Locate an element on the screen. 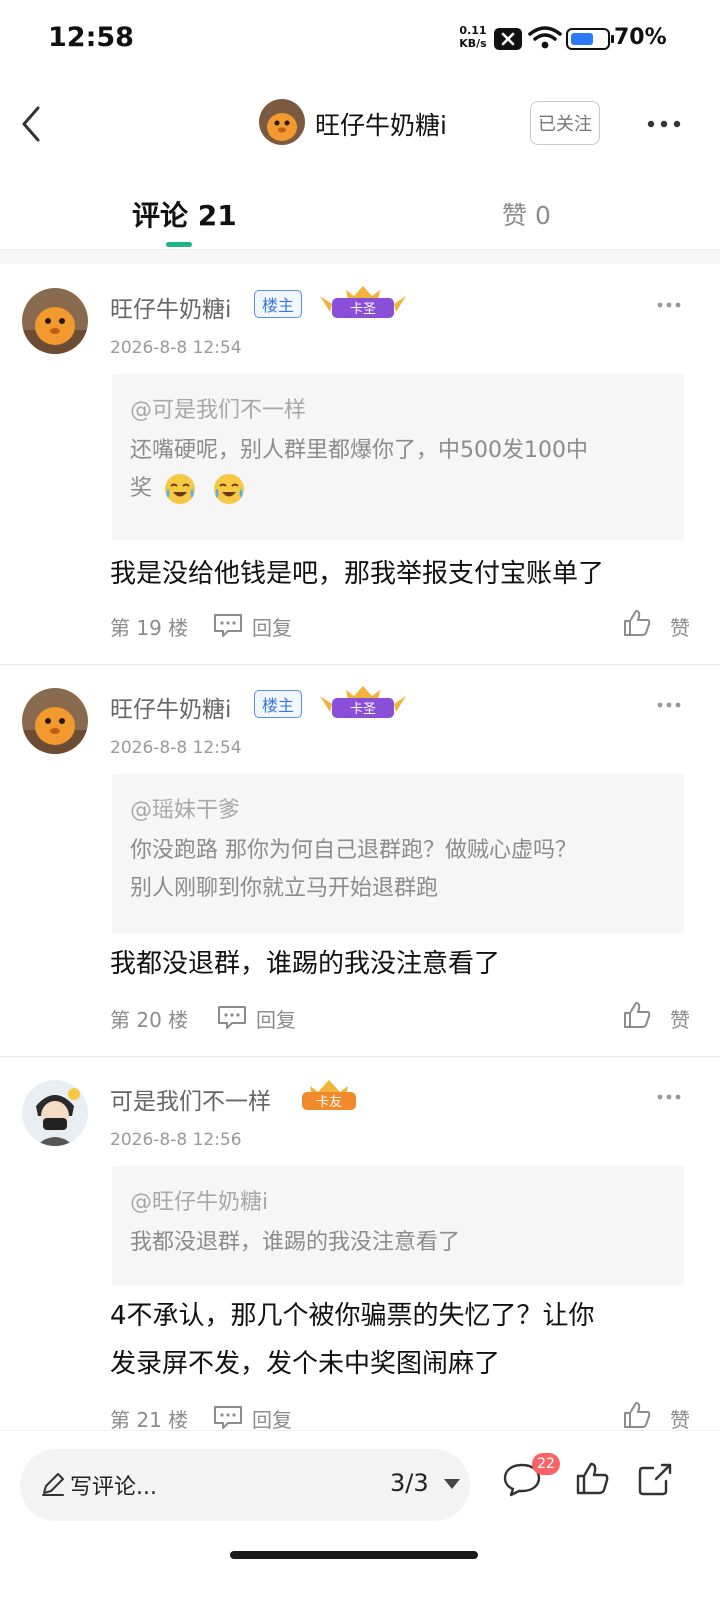  comment-body: 我是没给他钱是吧，那我举报支付宝账单了 is located at coordinates (357, 574).